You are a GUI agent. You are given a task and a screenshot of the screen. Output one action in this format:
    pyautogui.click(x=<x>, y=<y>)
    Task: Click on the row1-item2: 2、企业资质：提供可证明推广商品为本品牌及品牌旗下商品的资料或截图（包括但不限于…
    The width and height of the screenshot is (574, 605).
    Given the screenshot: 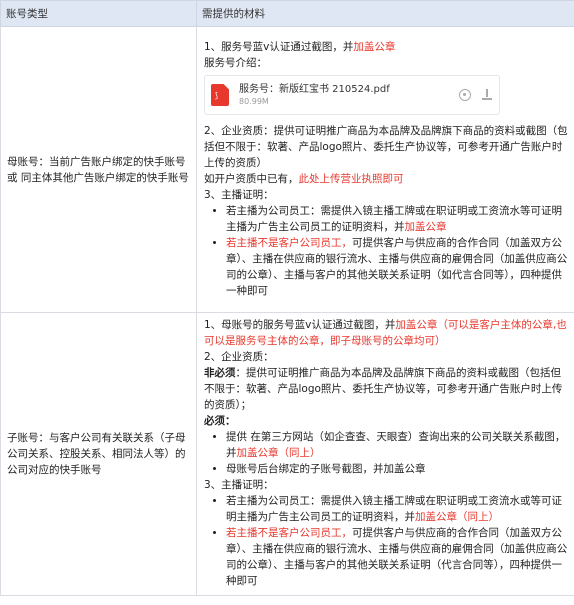 What is the action you would take?
    pyautogui.click(x=386, y=146)
    